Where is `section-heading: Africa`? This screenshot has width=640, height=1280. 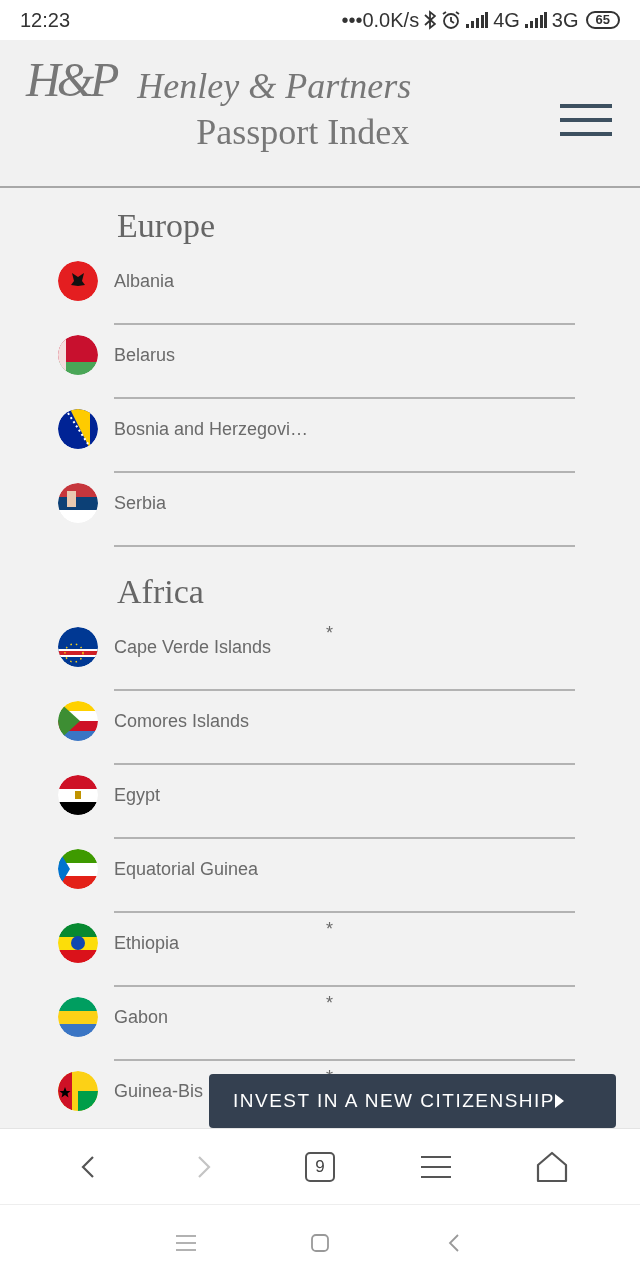 section-heading: Africa is located at coordinates (160, 591).